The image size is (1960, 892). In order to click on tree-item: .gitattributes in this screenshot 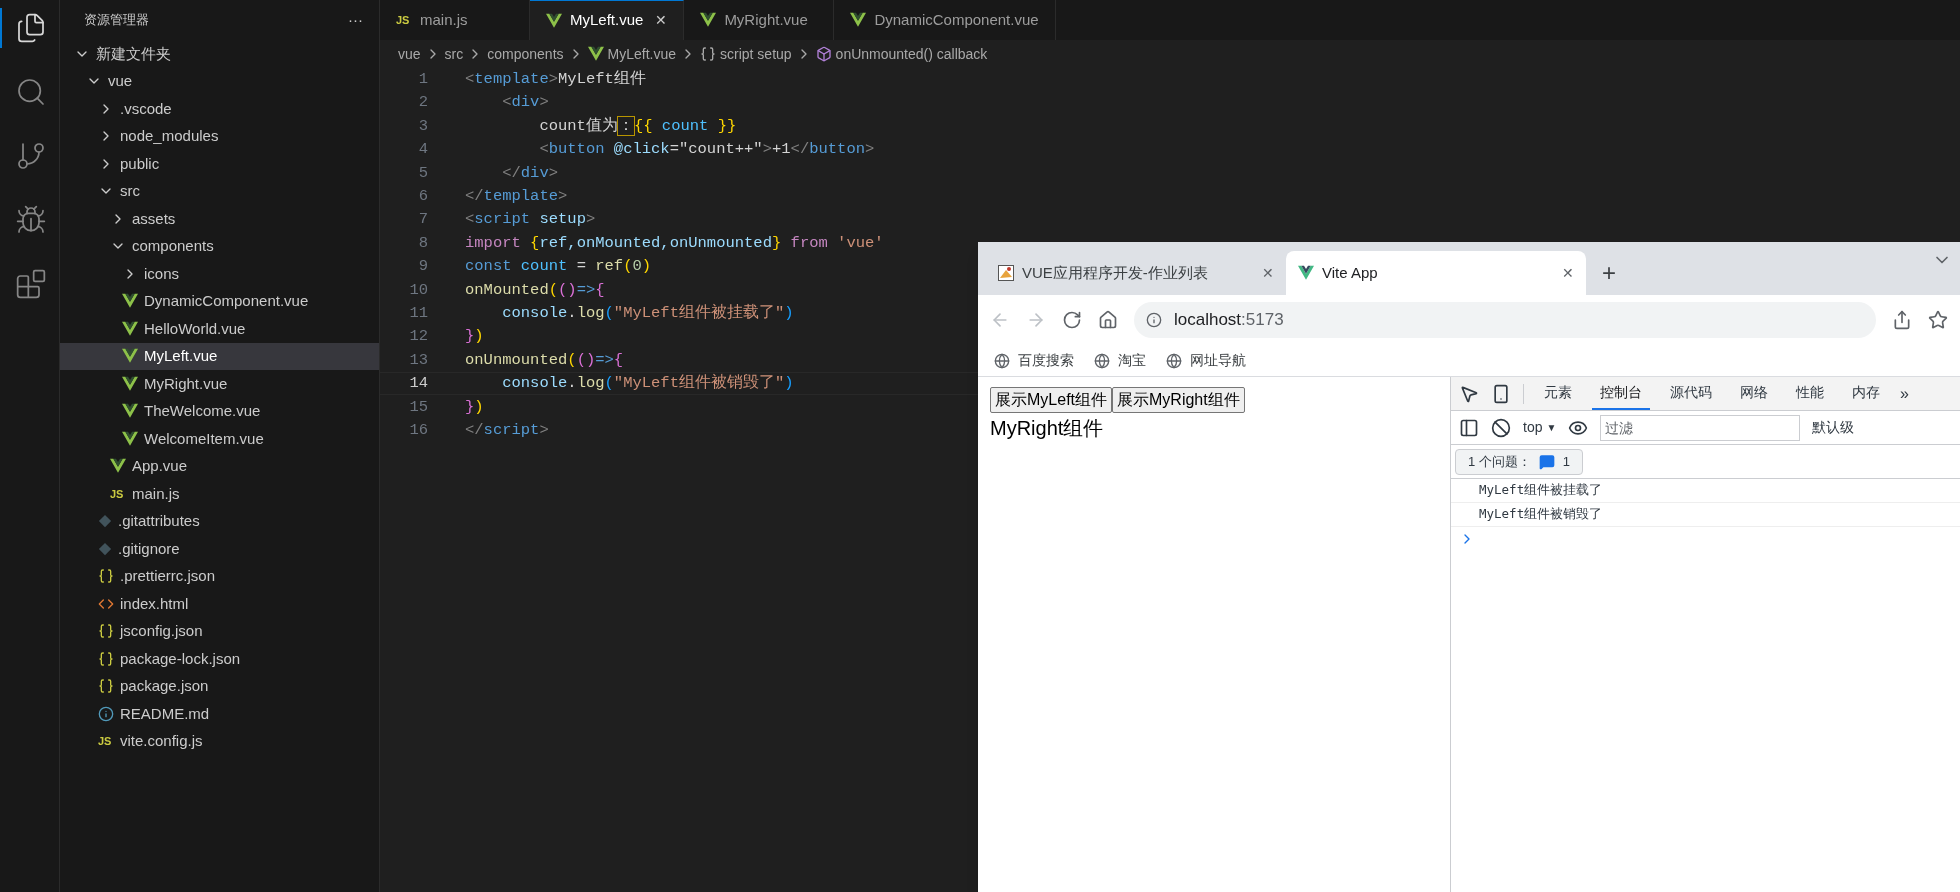, I will do `click(219, 521)`.